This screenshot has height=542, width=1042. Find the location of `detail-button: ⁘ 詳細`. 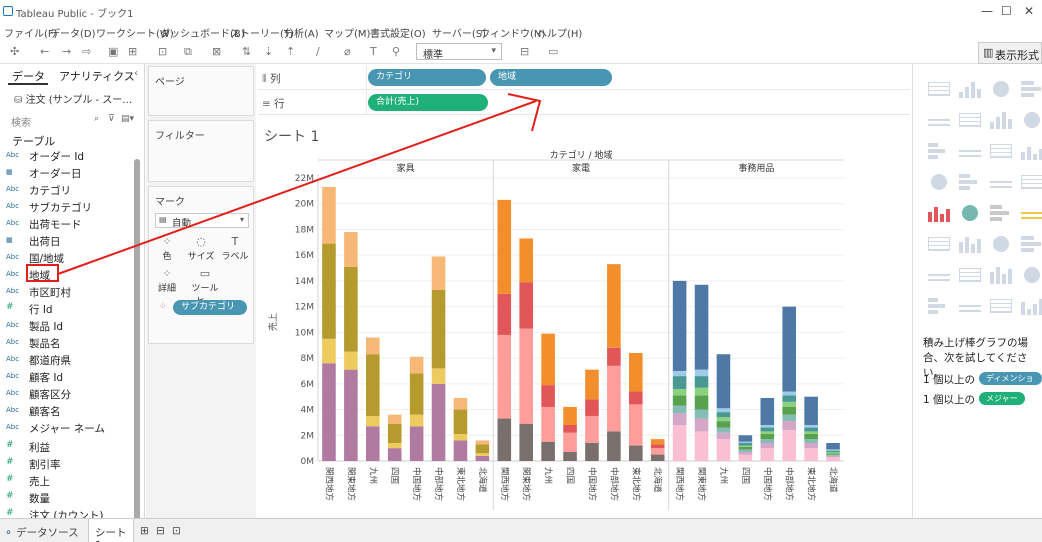

detail-button: ⁘ 詳細 is located at coordinates (167, 284).